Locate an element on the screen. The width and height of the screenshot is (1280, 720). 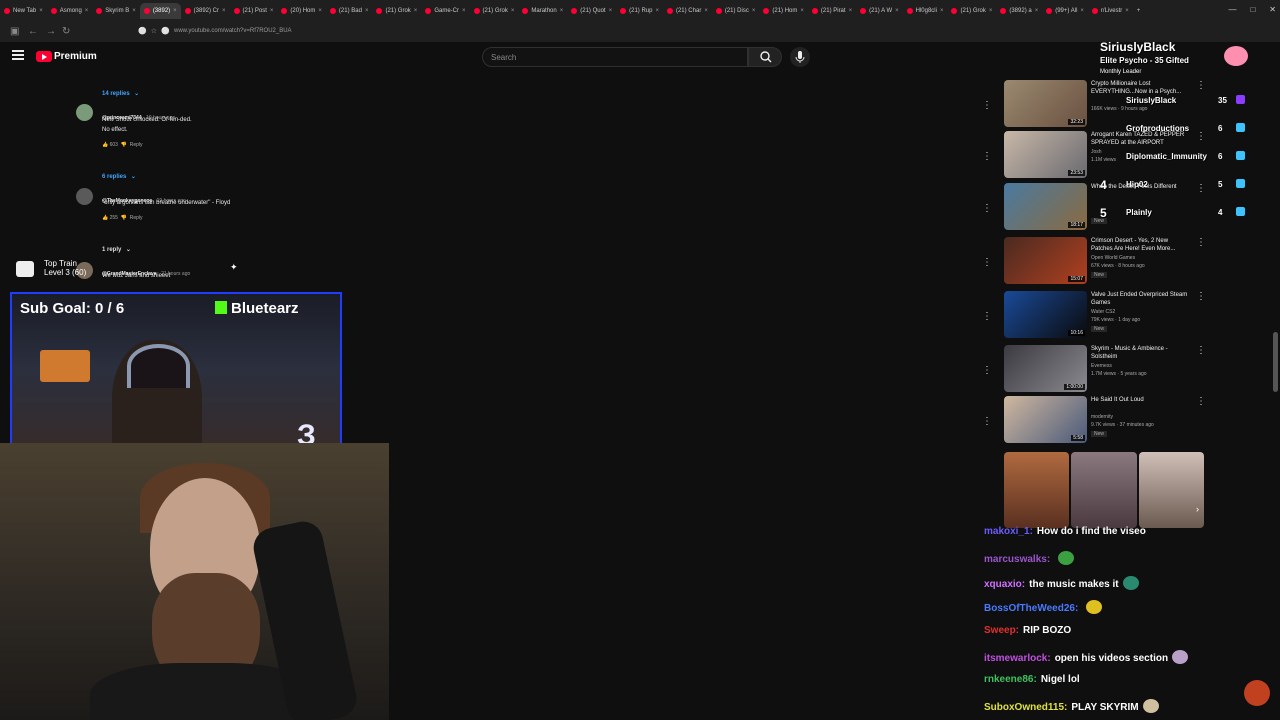
video-thumbnail: 18:17 is located at coordinates (1045, 206).